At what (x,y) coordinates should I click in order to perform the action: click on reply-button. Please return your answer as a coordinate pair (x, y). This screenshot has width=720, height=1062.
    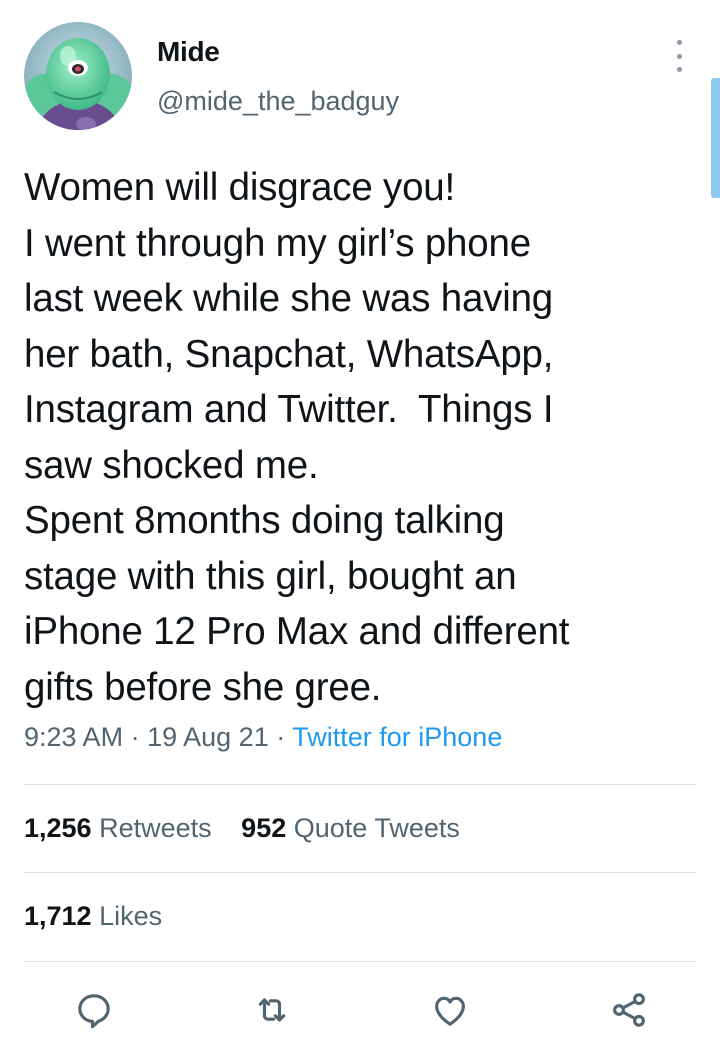
    Looking at the image, I should click on (94, 1010).